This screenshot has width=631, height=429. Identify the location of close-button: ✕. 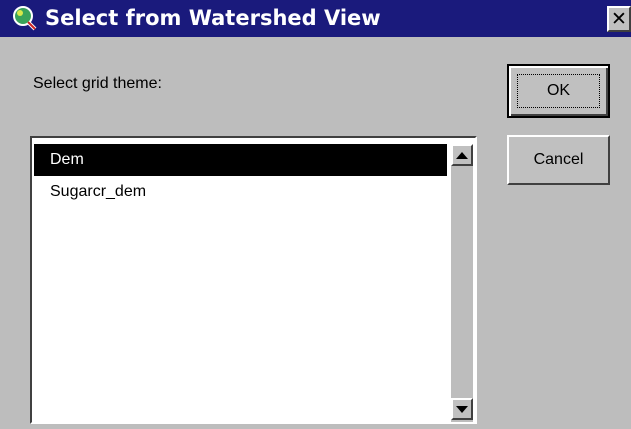
(619, 19).